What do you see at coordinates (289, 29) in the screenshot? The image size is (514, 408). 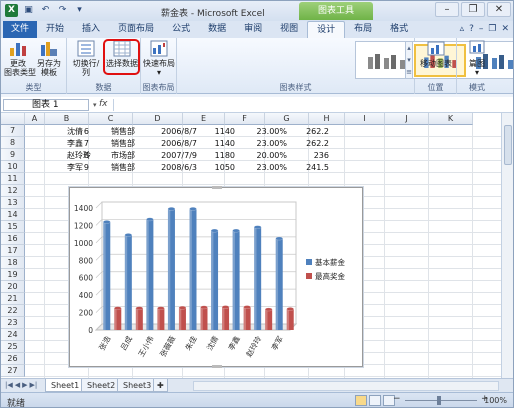 I see `tab-view: 视图` at bounding box center [289, 29].